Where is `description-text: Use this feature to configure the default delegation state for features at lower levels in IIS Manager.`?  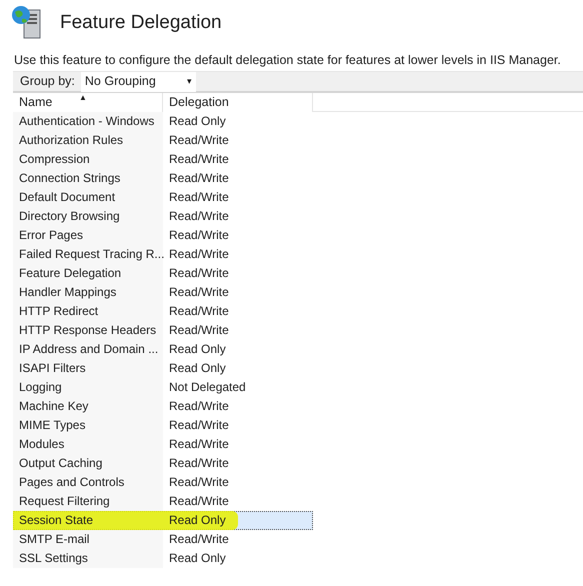 description-text: Use this feature to configure the default delegation state for features at lower levels in IIS Manager. is located at coordinates (288, 60).